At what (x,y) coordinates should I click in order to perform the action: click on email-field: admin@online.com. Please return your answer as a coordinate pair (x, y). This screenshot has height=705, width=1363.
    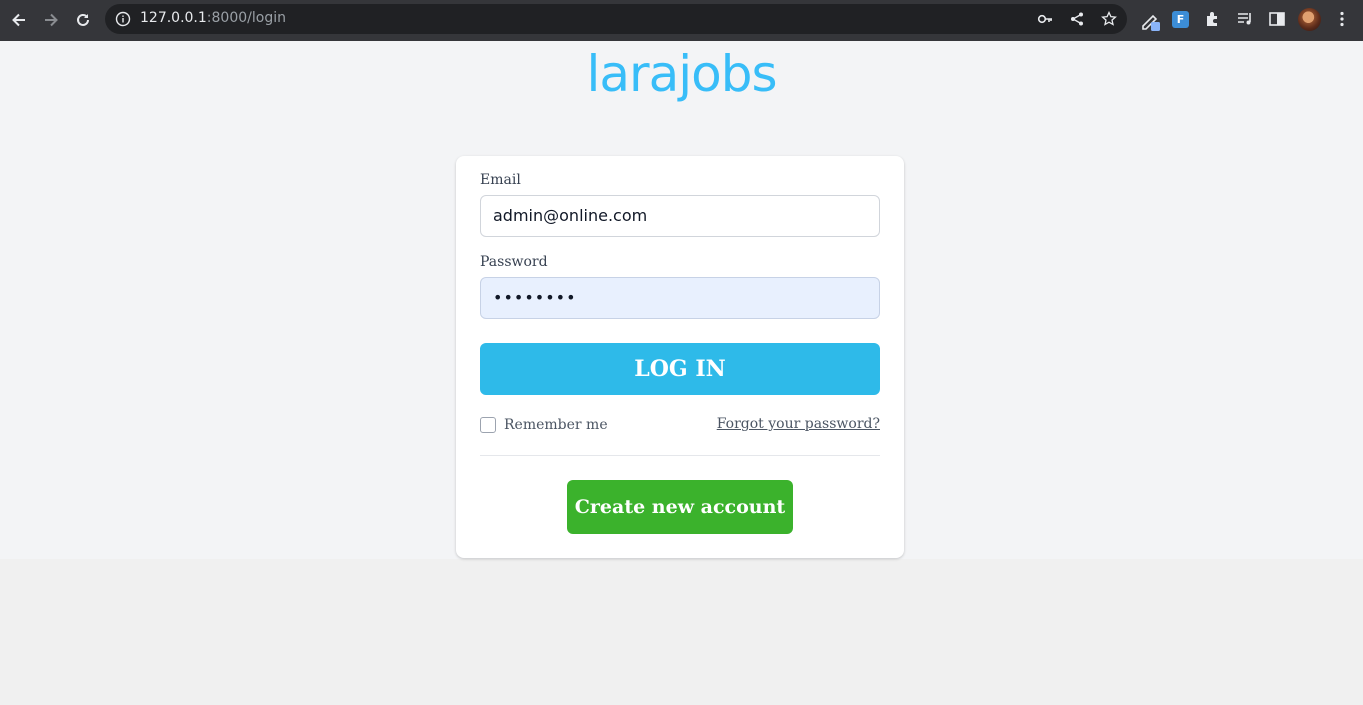
    Looking at the image, I should click on (680, 216).